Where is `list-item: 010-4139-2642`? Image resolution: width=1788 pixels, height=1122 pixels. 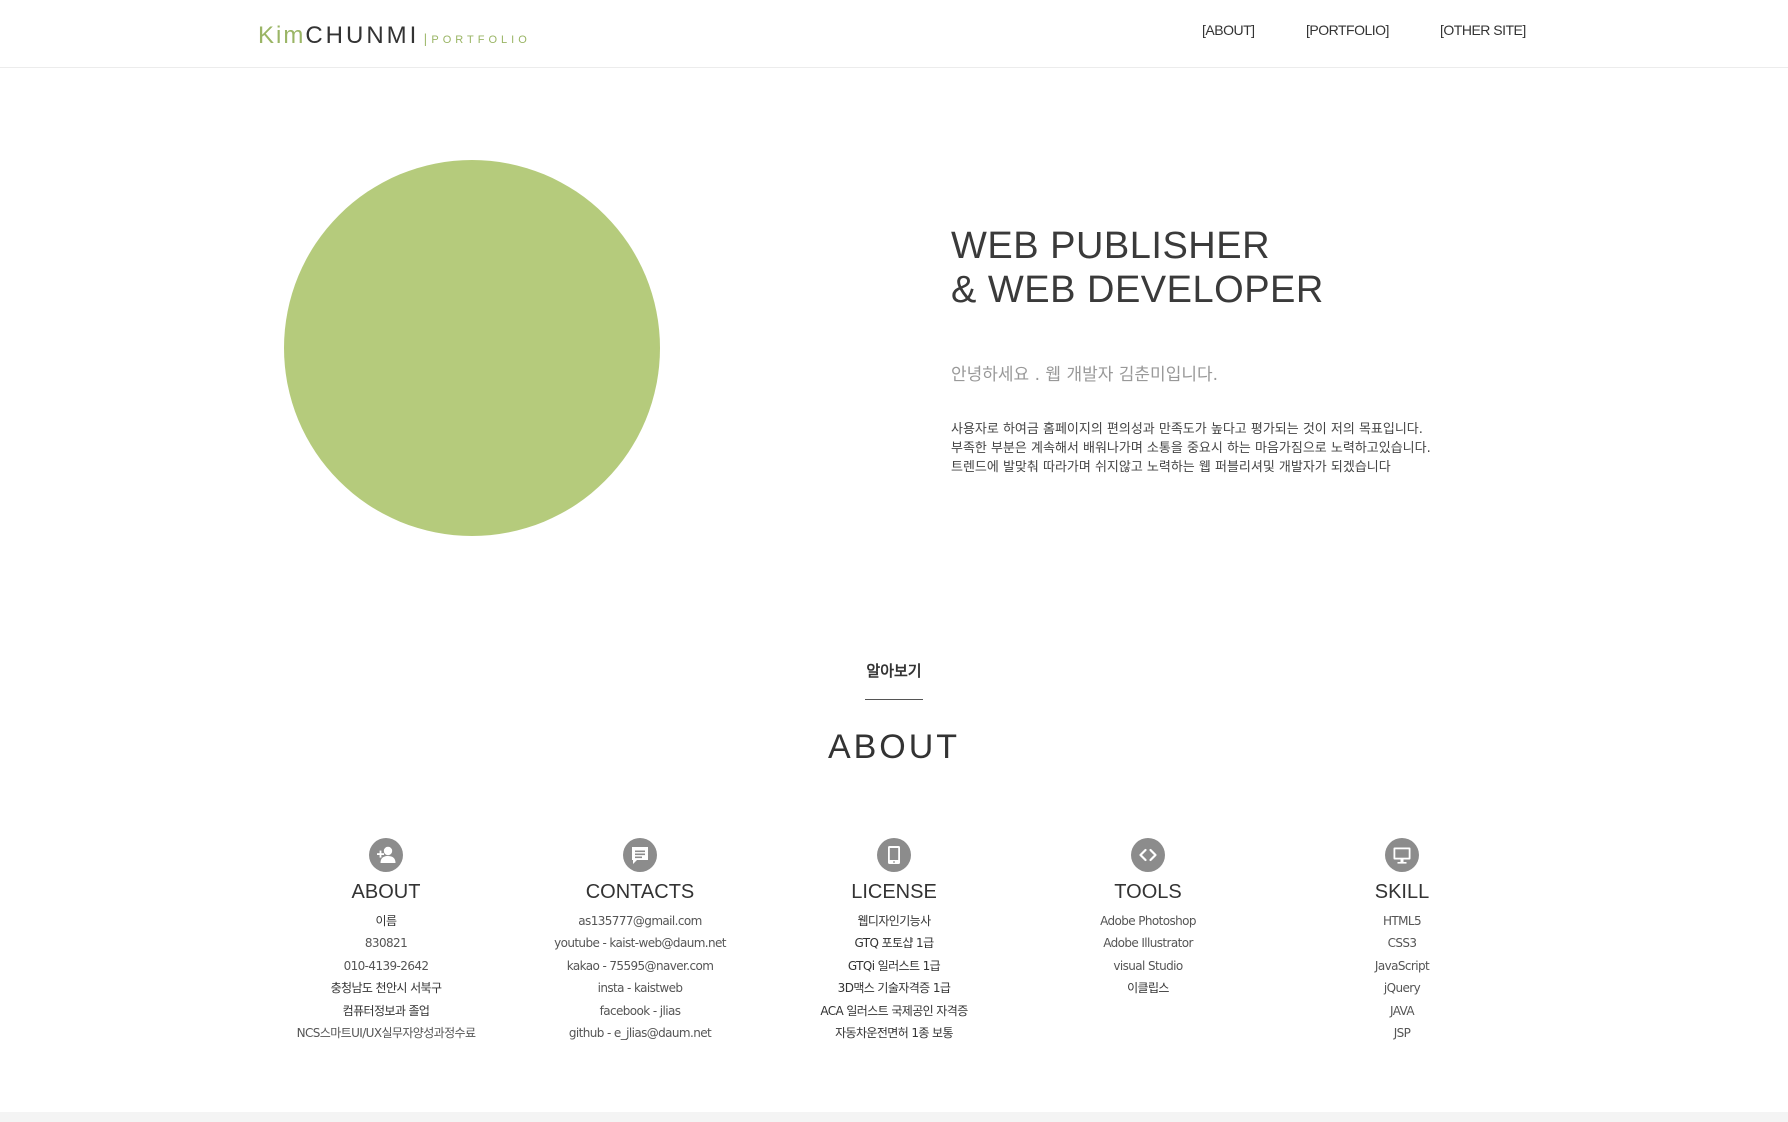
list-item: 010-4139-2642 is located at coordinates (386, 965).